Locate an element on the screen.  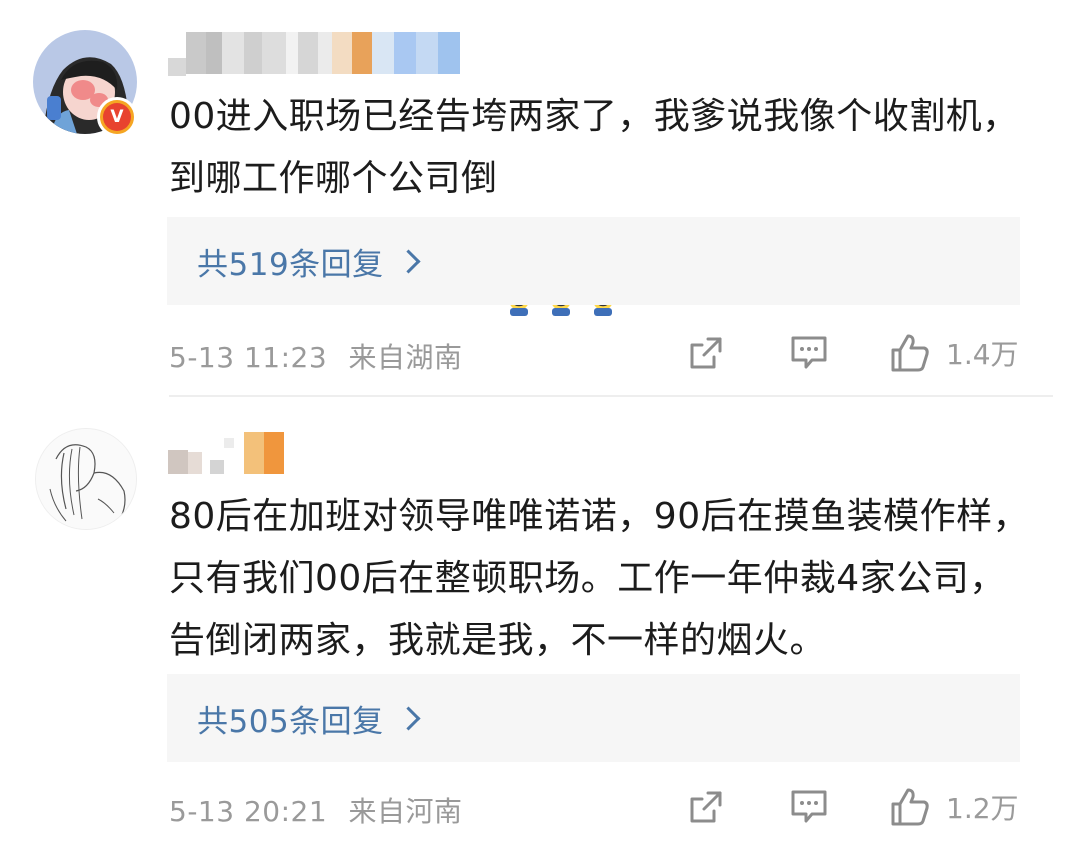
like-count: 1.4万 is located at coordinates (982, 354).